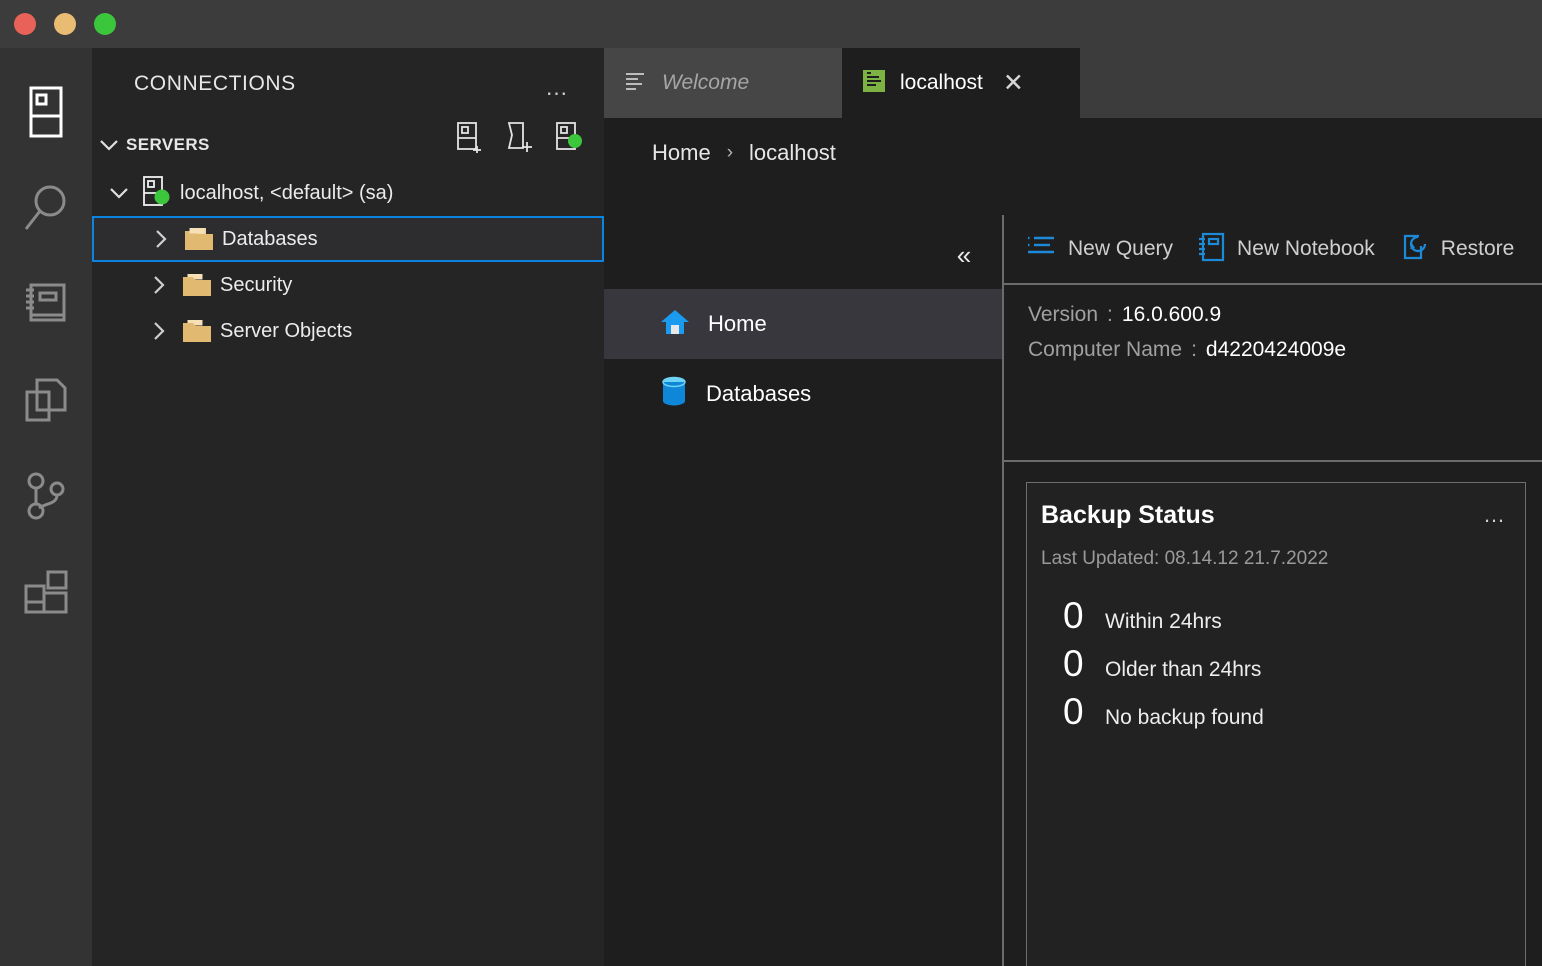 This screenshot has height=966, width=1542. I want to click on property-value: 16.0.600.9, so click(1171, 314).